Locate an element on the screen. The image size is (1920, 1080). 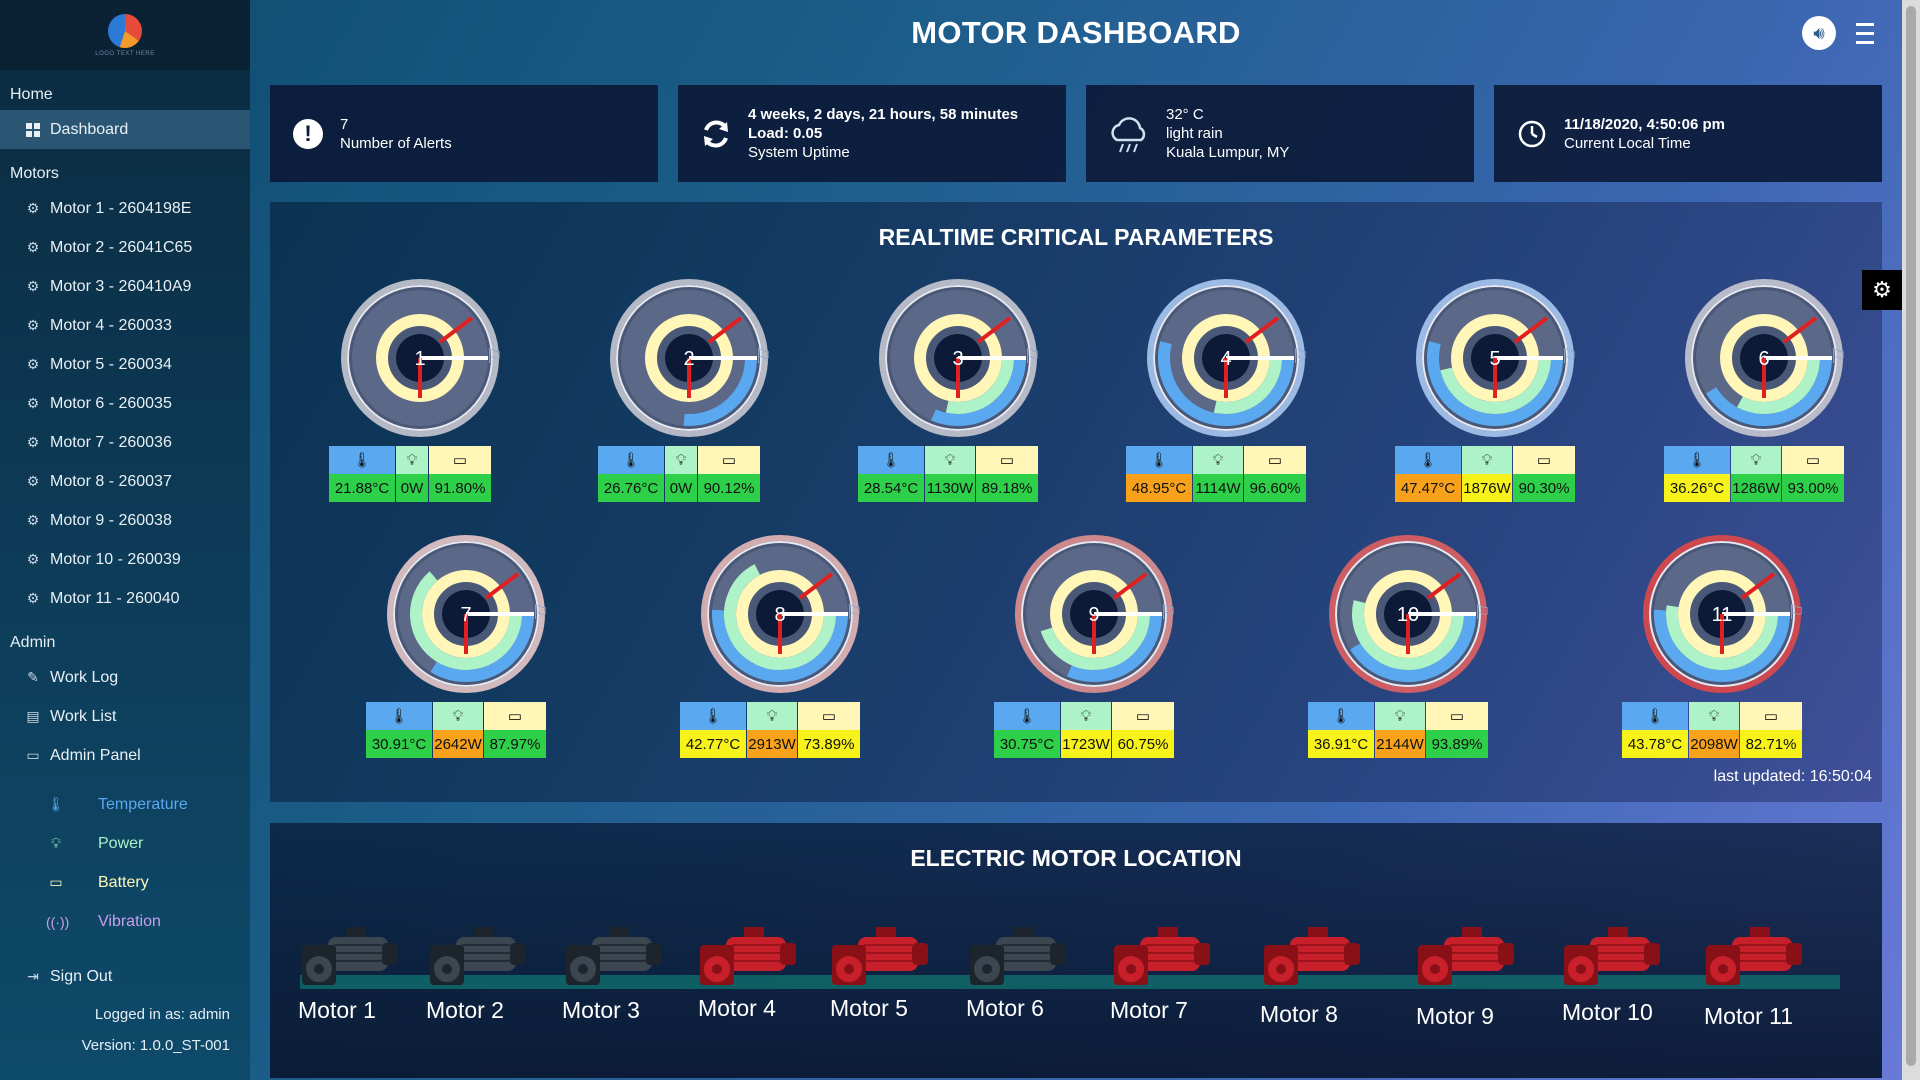
header: MOTOR DASHBOARD 🔊︎ is located at coordinates (1076, 33).